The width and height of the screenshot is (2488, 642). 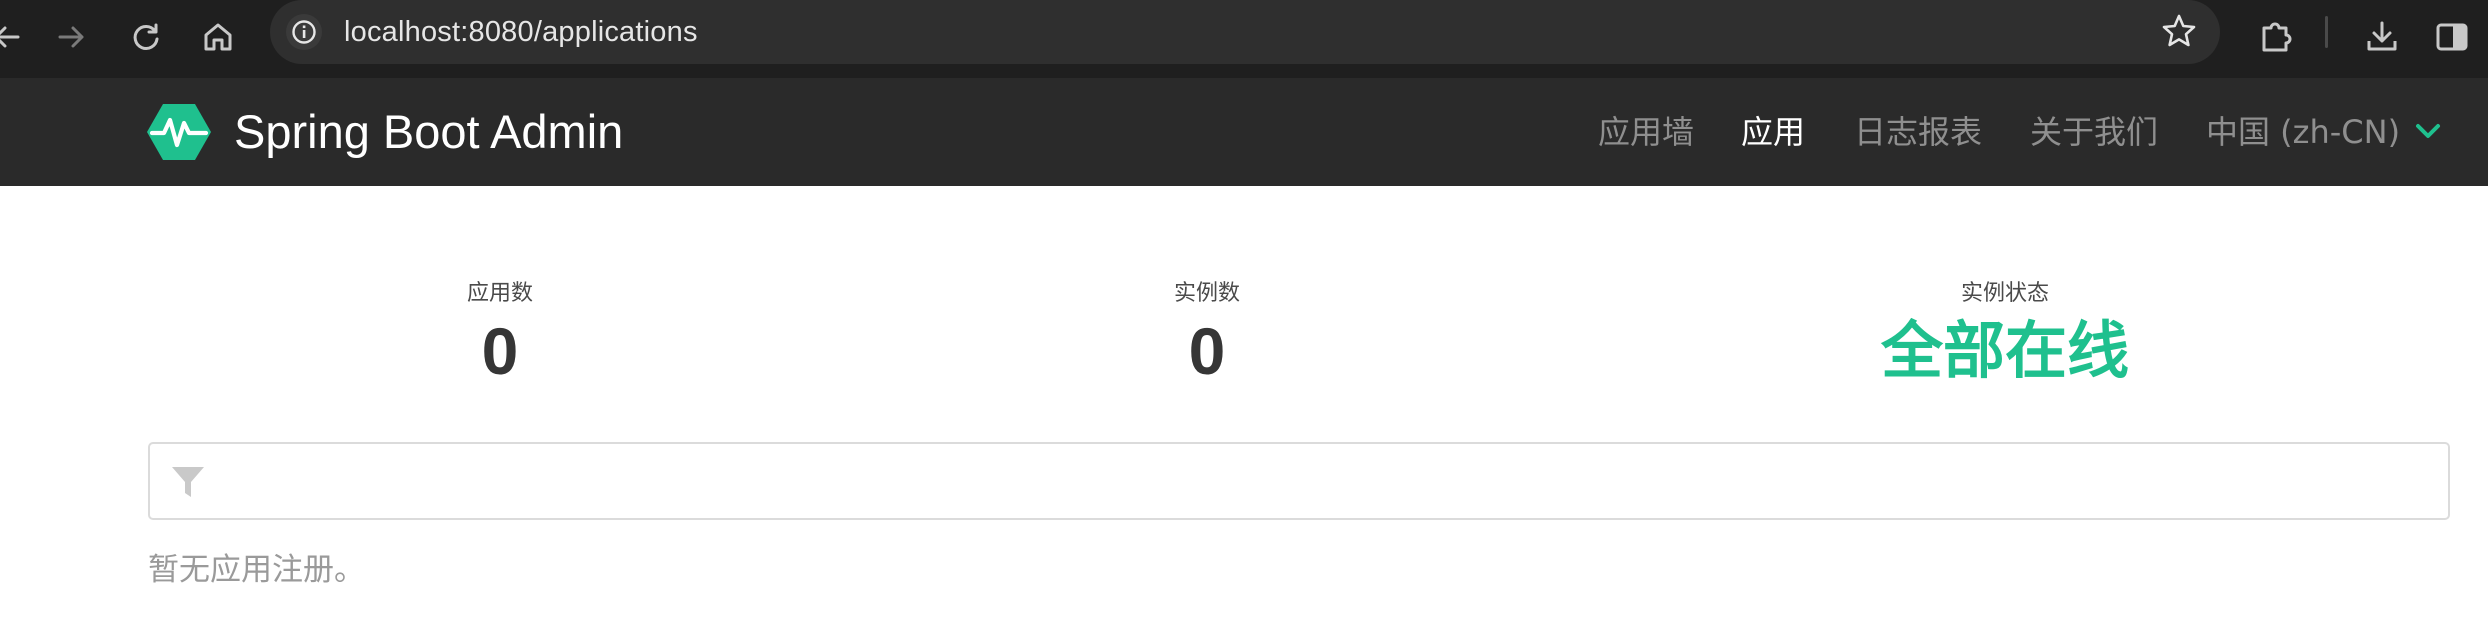 I want to click on back-button, so click(x=17, y=37).